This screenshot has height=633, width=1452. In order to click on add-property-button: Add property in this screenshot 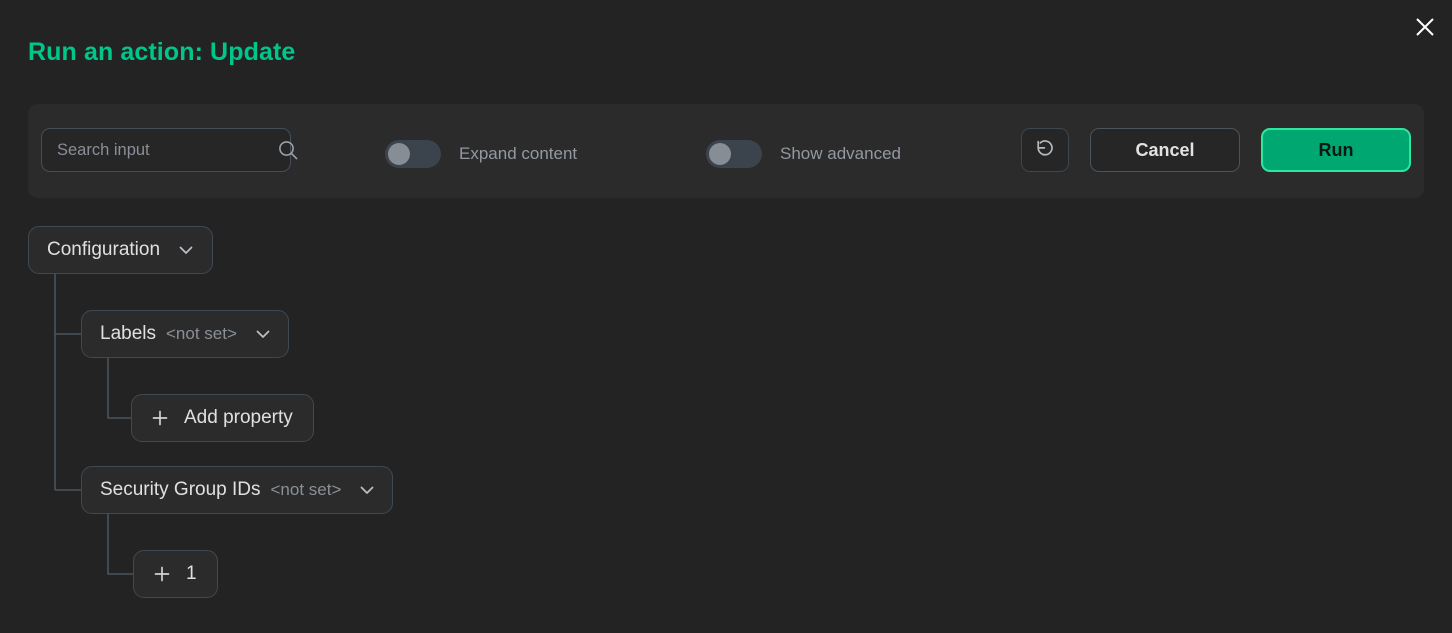, I will do `click(222, 418)`.